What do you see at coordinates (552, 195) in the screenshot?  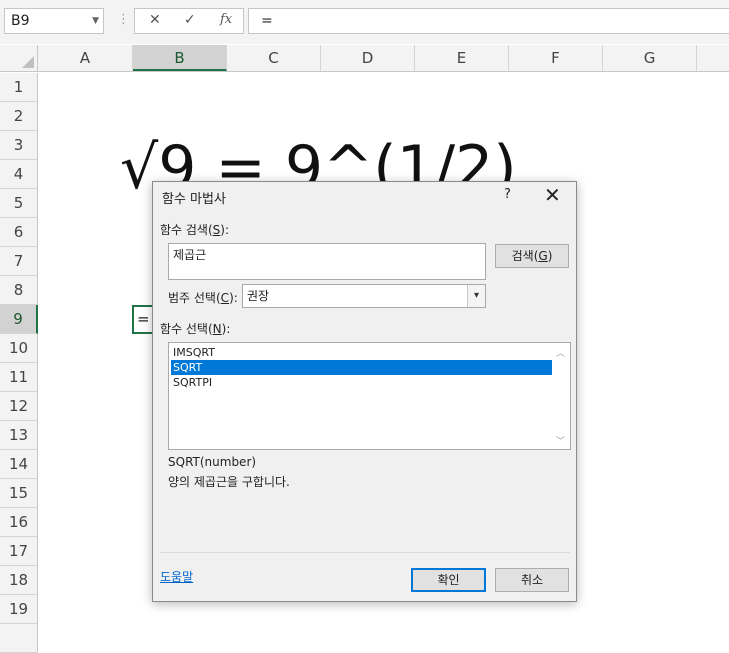 I see `close-icon: ✕` at bounding box center [552, 195].